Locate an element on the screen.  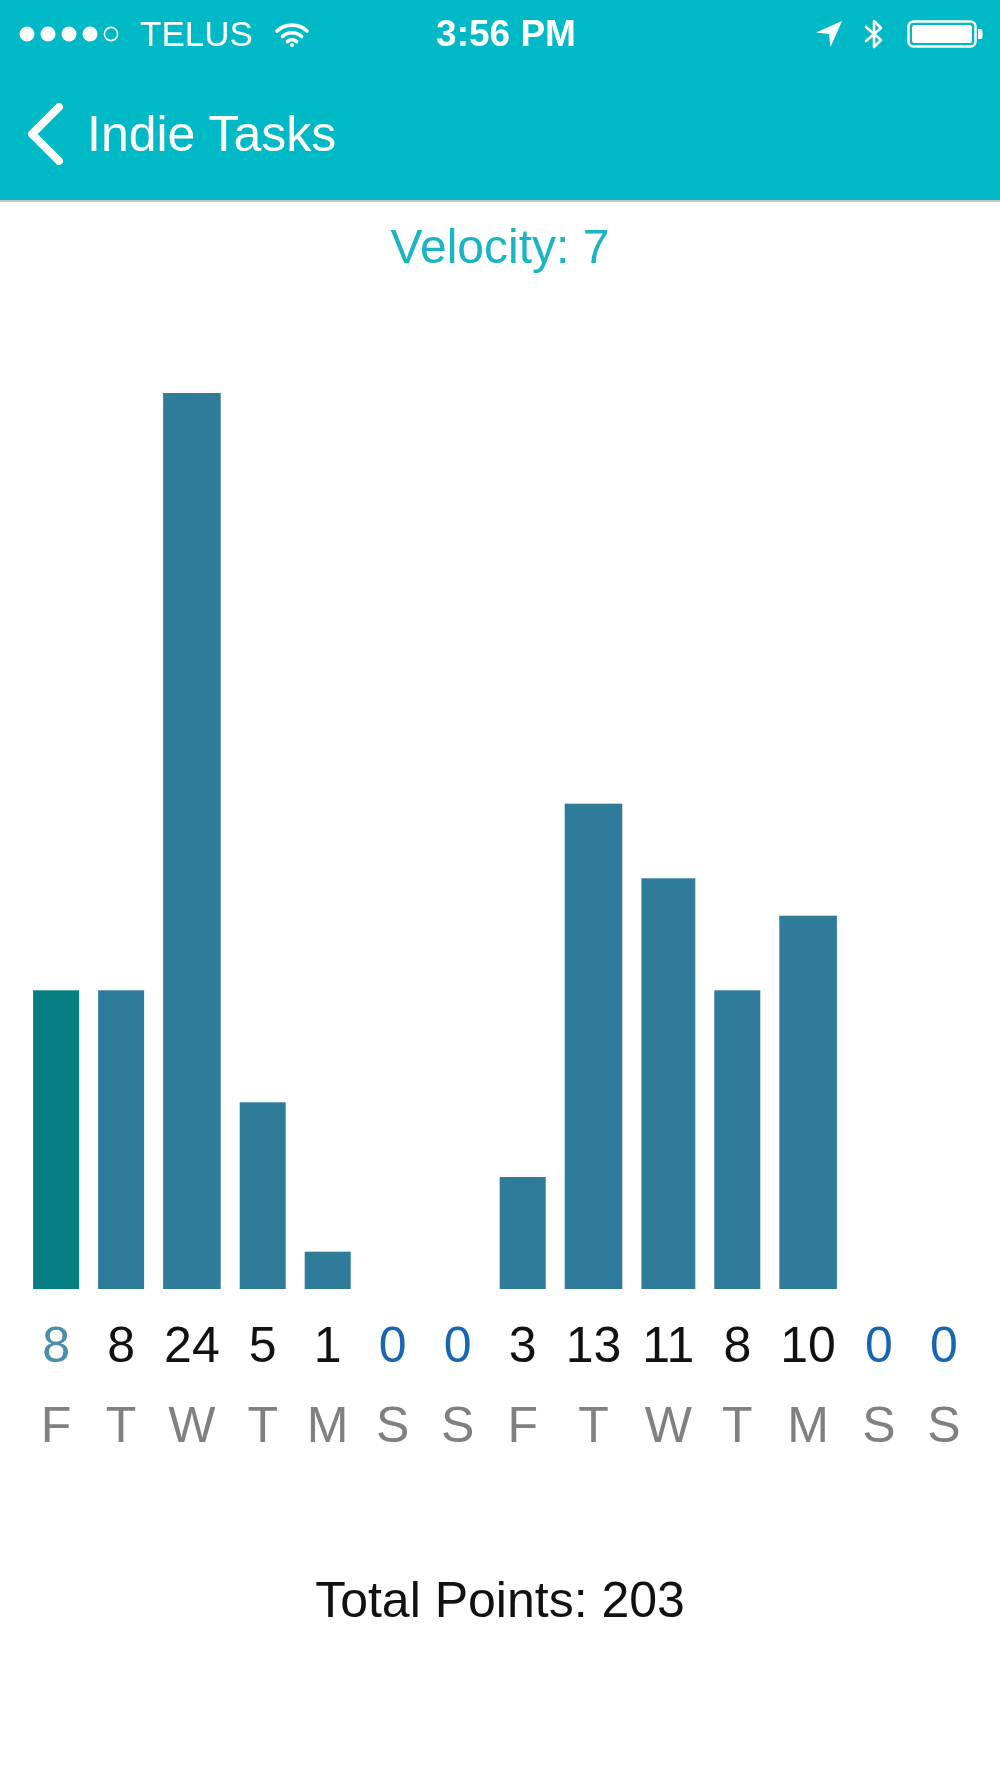
bar-value-label: 1 is located at coordinates (327, 1345).